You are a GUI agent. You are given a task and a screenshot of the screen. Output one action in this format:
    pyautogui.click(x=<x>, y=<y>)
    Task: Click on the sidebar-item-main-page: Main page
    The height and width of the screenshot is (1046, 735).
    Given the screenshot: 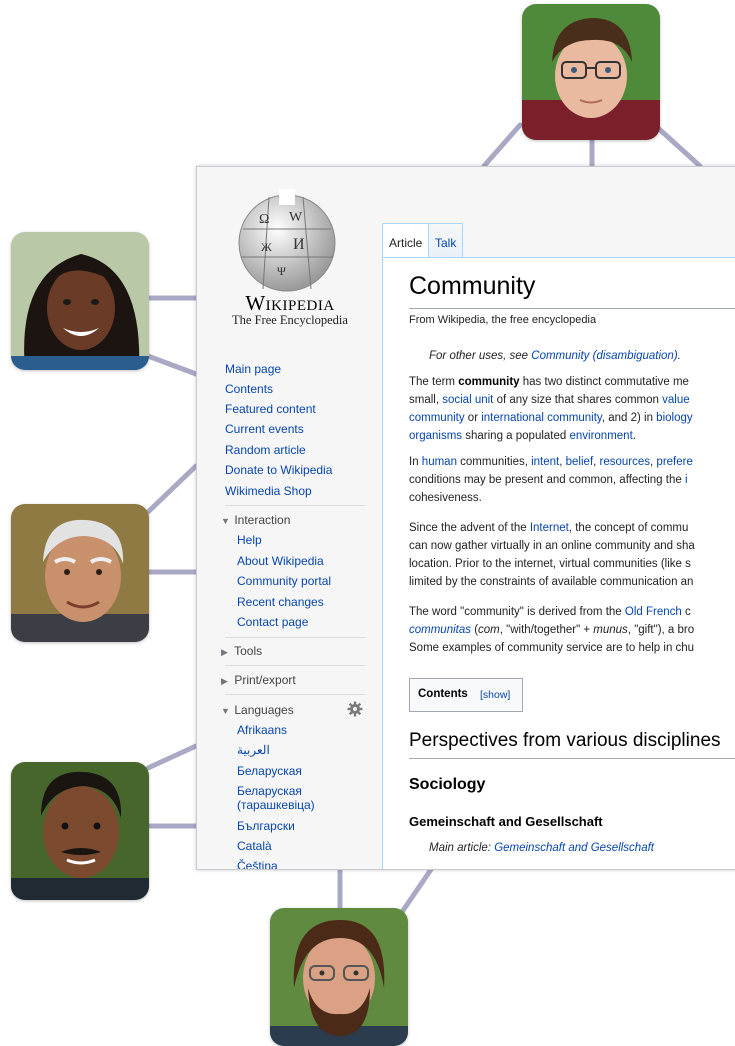 What is the action you would take?
    pyautogui.click(x=253, y=369)
    